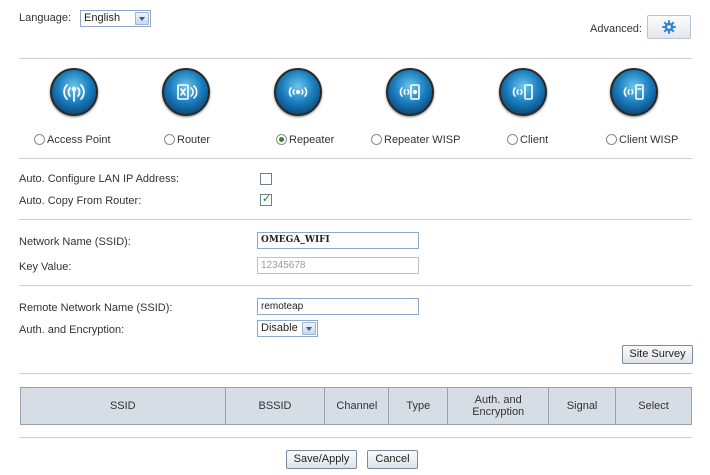 Image resolution: width=710 pixels, height=475 pixels. Describe the element at coordinates (616, 29) in the screenshot. I see `advanced-label: Advanced:` at that location.